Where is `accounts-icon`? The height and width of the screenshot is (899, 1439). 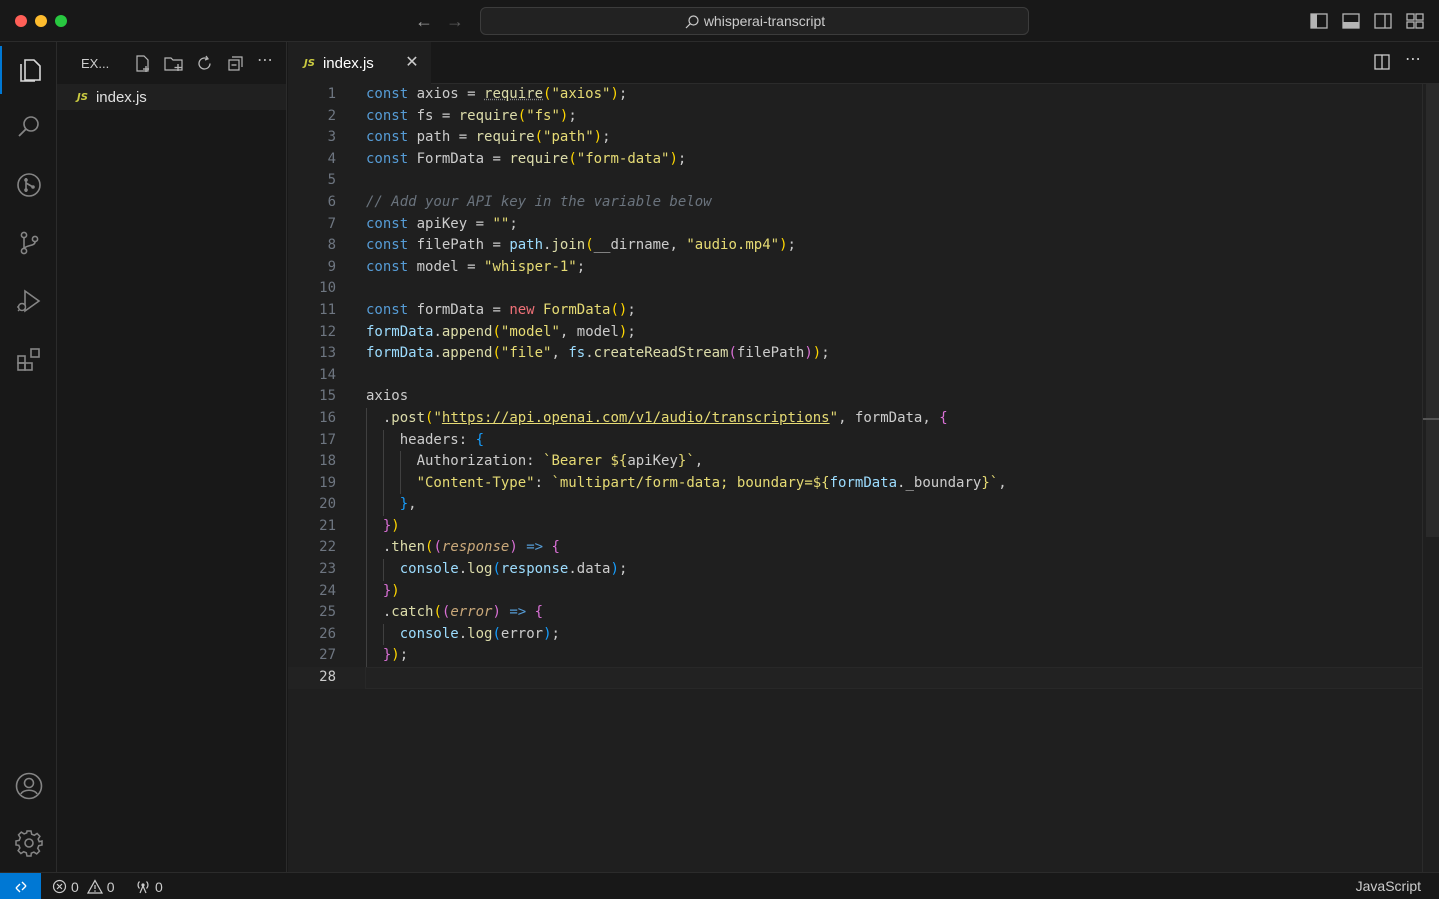 accounts-icon is located at coordinates (28, 786).